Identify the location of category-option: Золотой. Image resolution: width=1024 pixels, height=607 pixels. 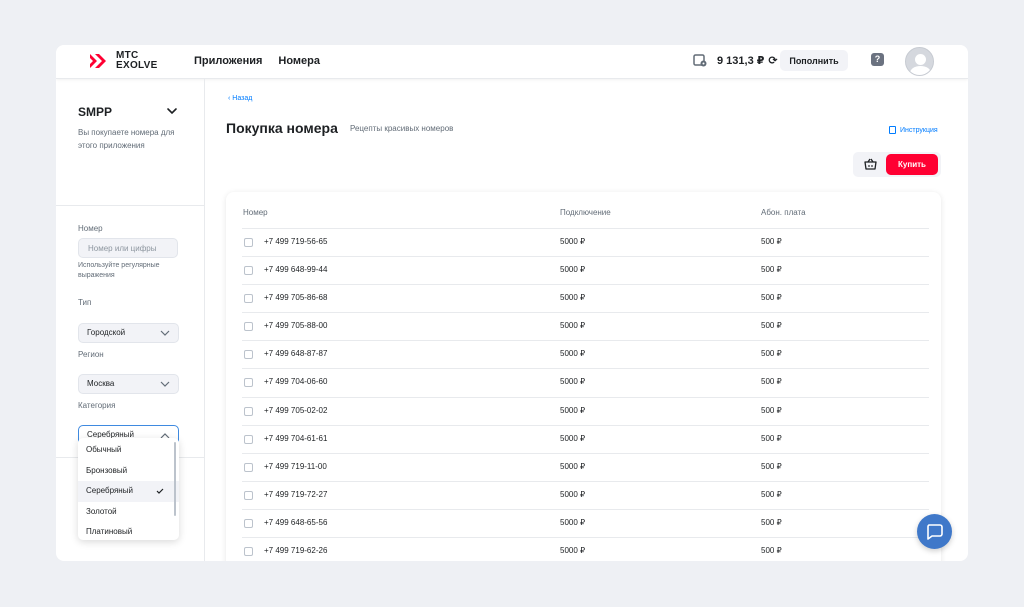
(128, 512).